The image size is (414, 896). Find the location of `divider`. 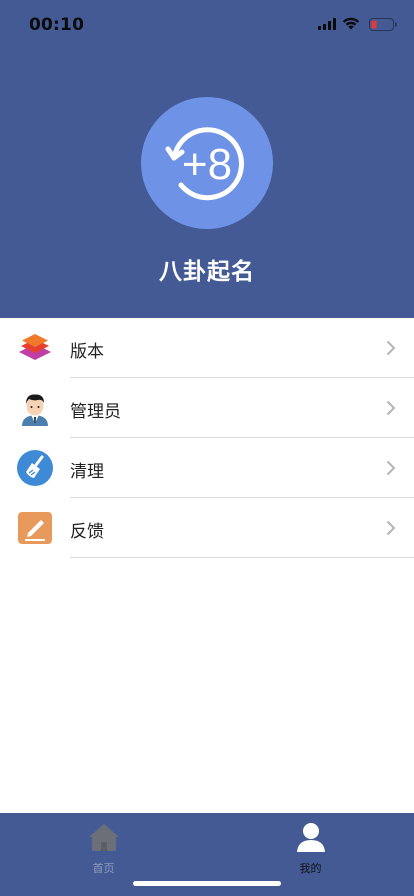

divider is located at coordinates (242, 557).